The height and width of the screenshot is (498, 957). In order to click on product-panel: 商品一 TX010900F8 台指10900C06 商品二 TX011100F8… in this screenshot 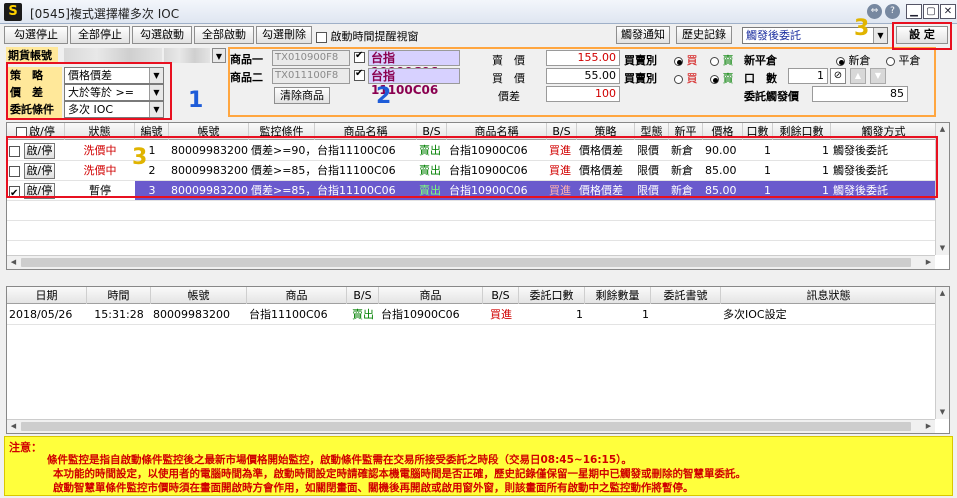, I will do `click(582, 82)`.